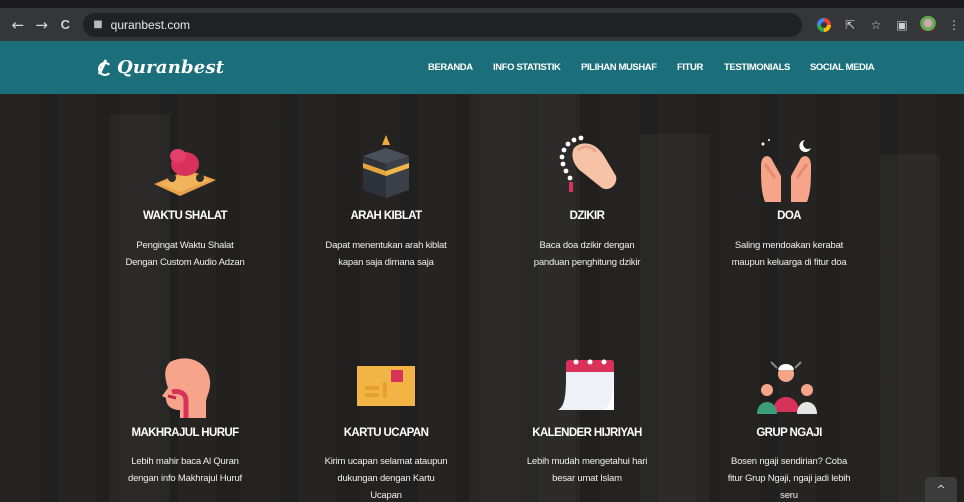 The width and height of the screenshot is (964, 502). I want to click on lock-icon: ■, so click(98, 24).